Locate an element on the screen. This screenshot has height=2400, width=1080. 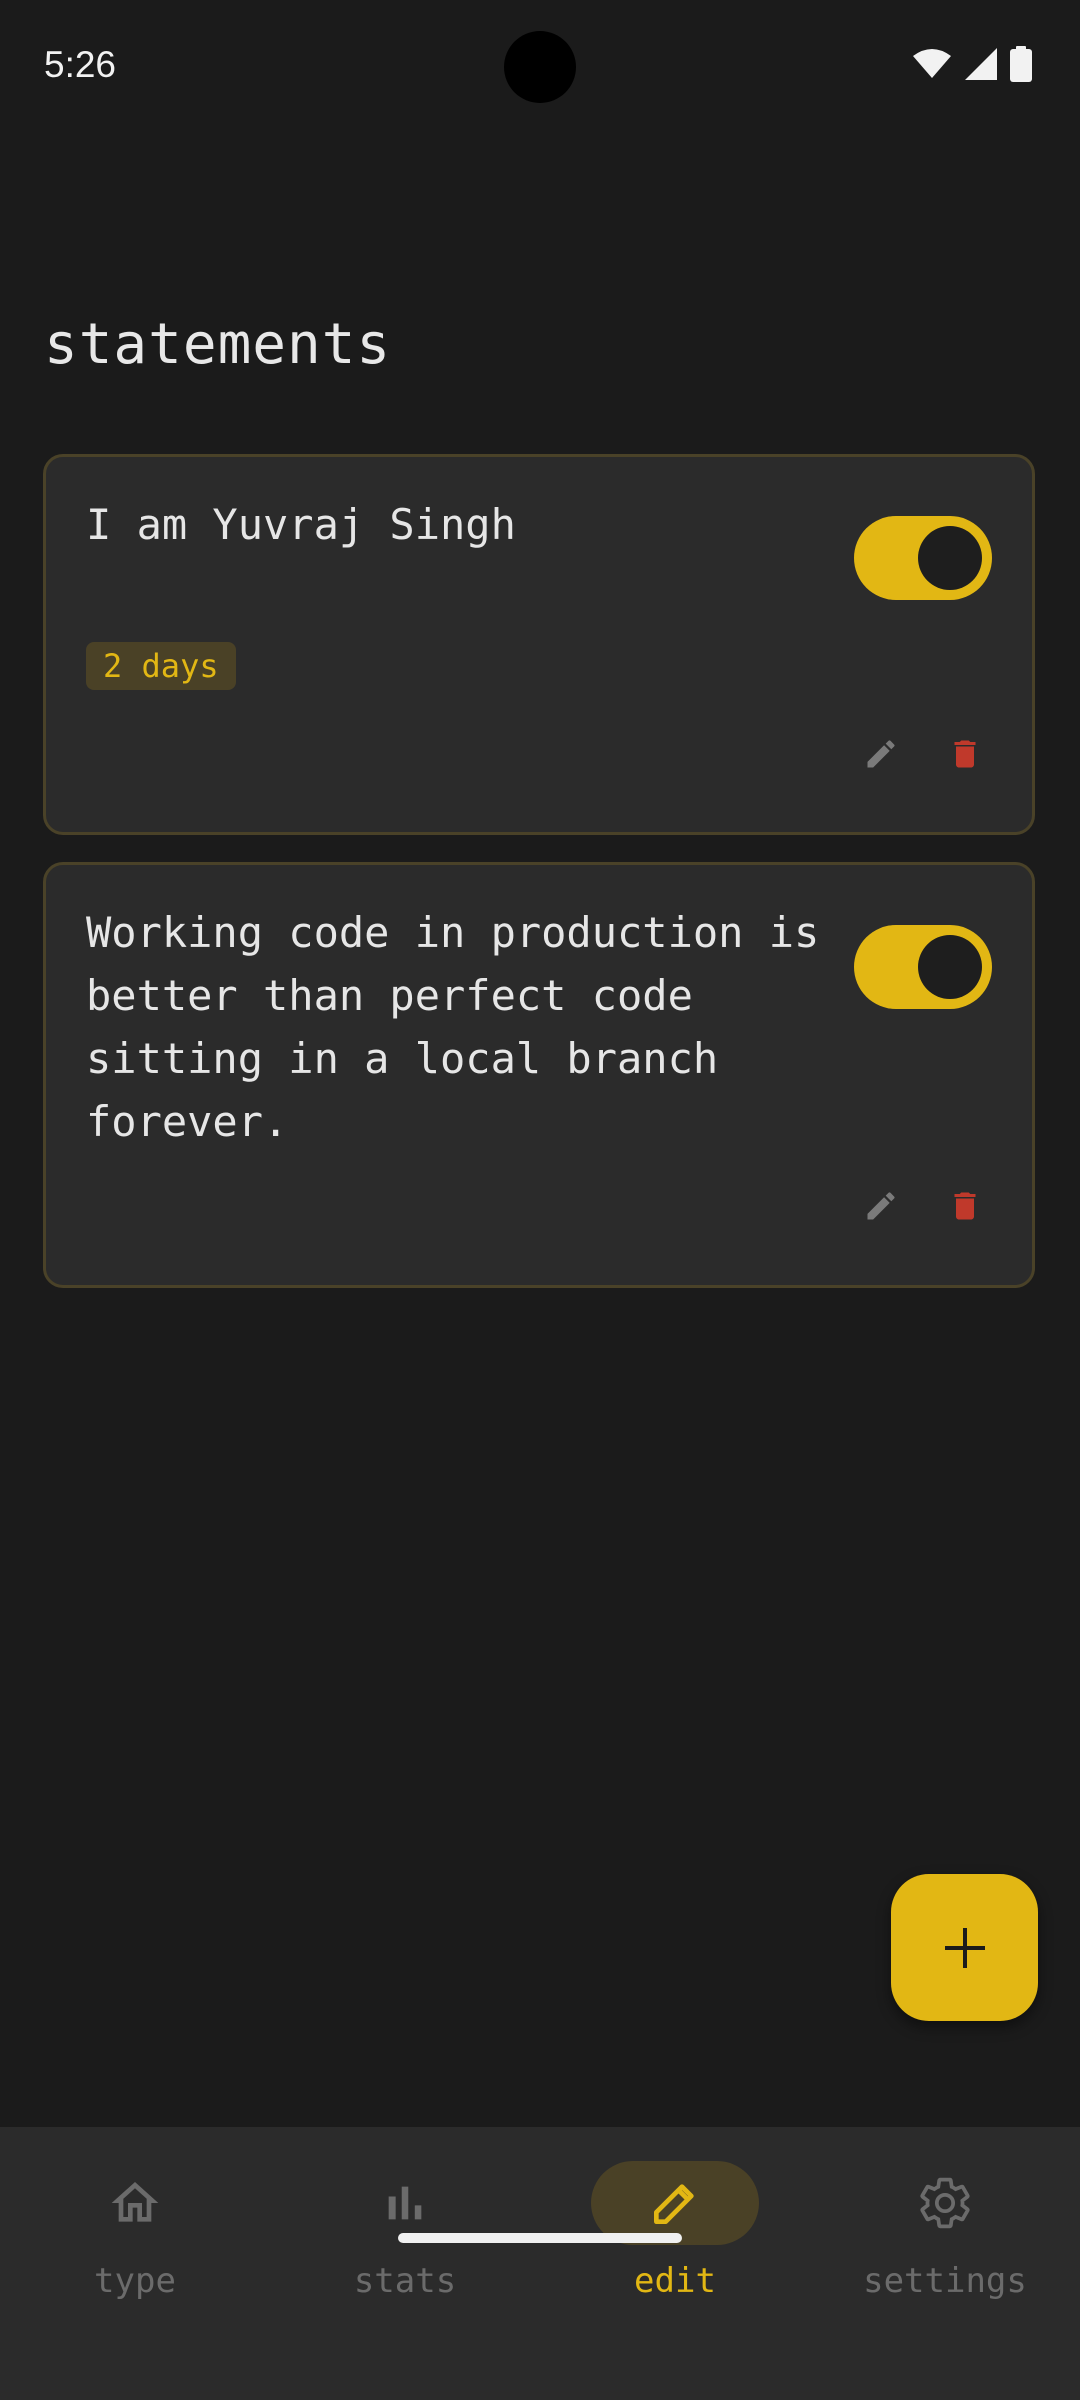
add-statement-button is located at coordinates (964, 1947).